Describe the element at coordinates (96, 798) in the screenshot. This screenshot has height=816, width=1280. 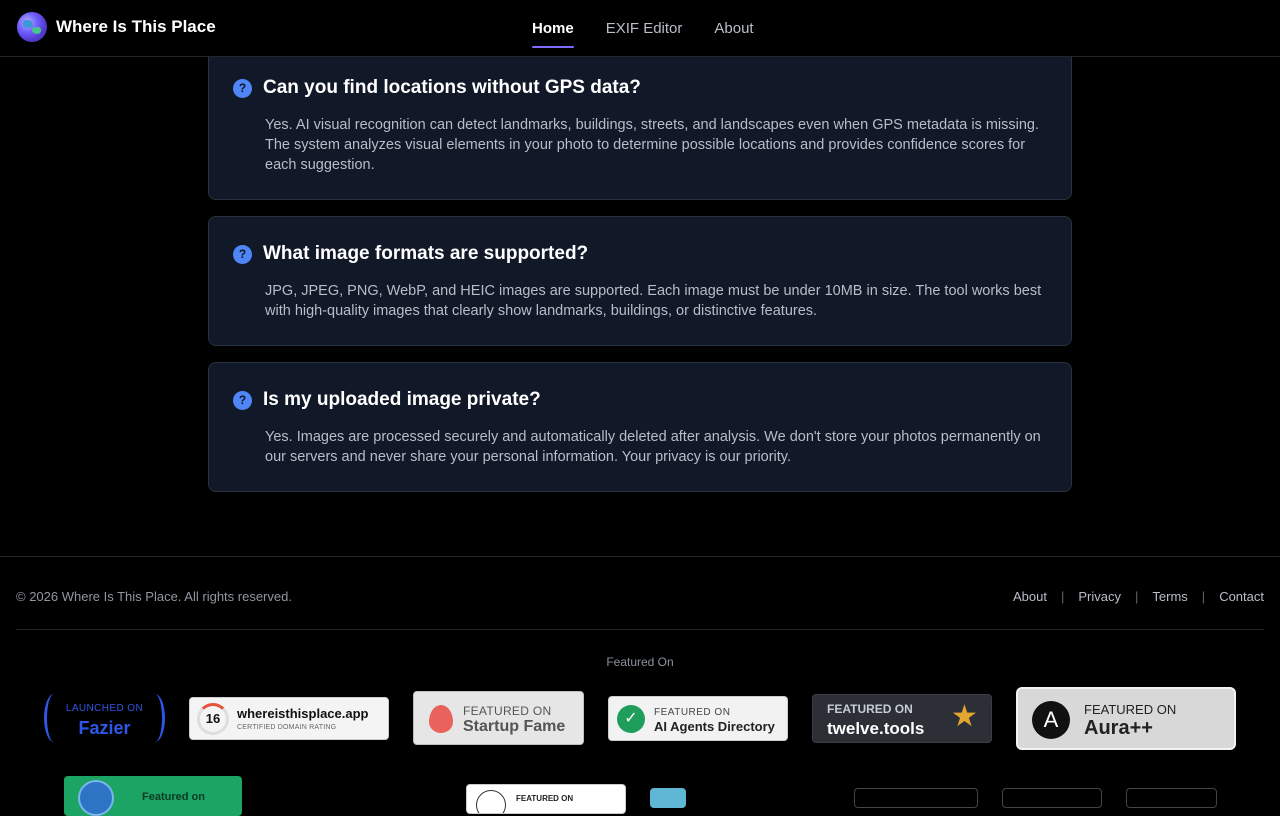
I see `globe-icon` at that location.